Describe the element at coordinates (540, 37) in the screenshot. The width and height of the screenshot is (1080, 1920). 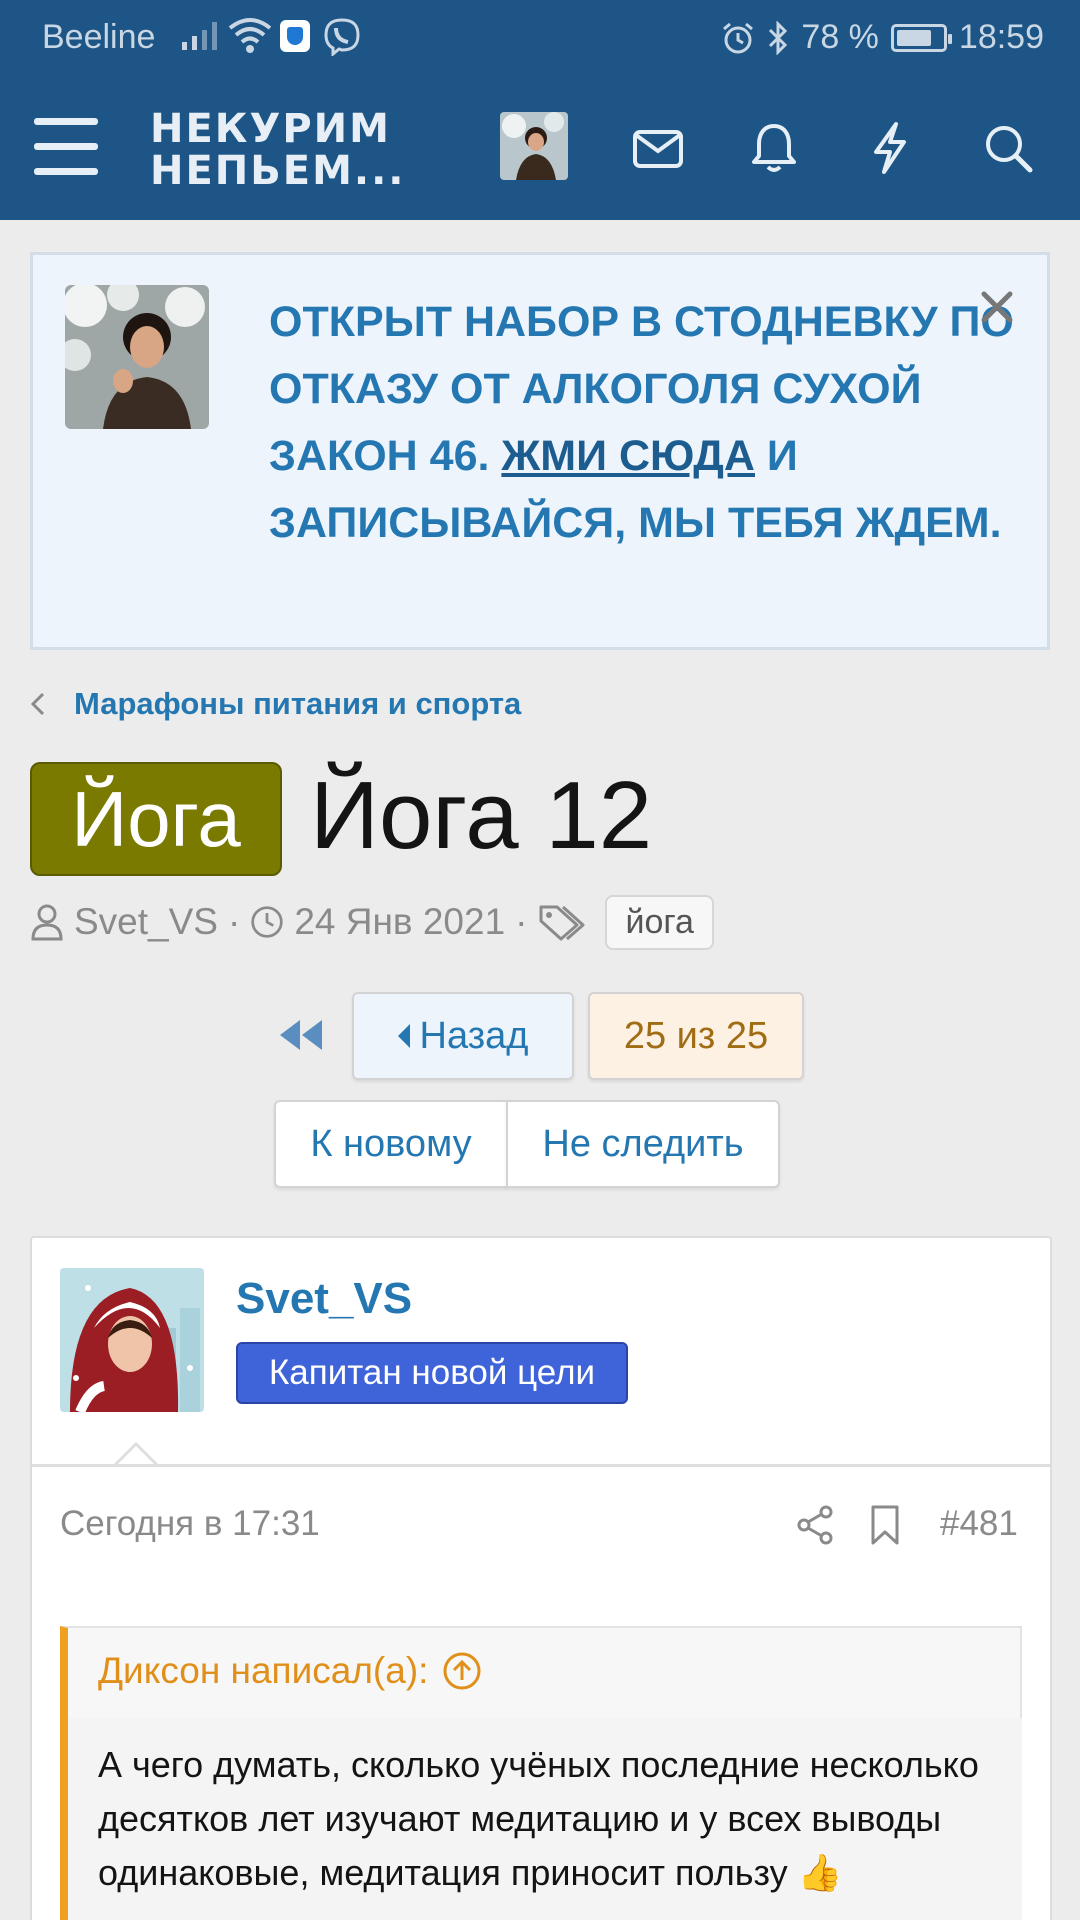
I see `status-bar: Beeline 78 % 18:59` at that location.